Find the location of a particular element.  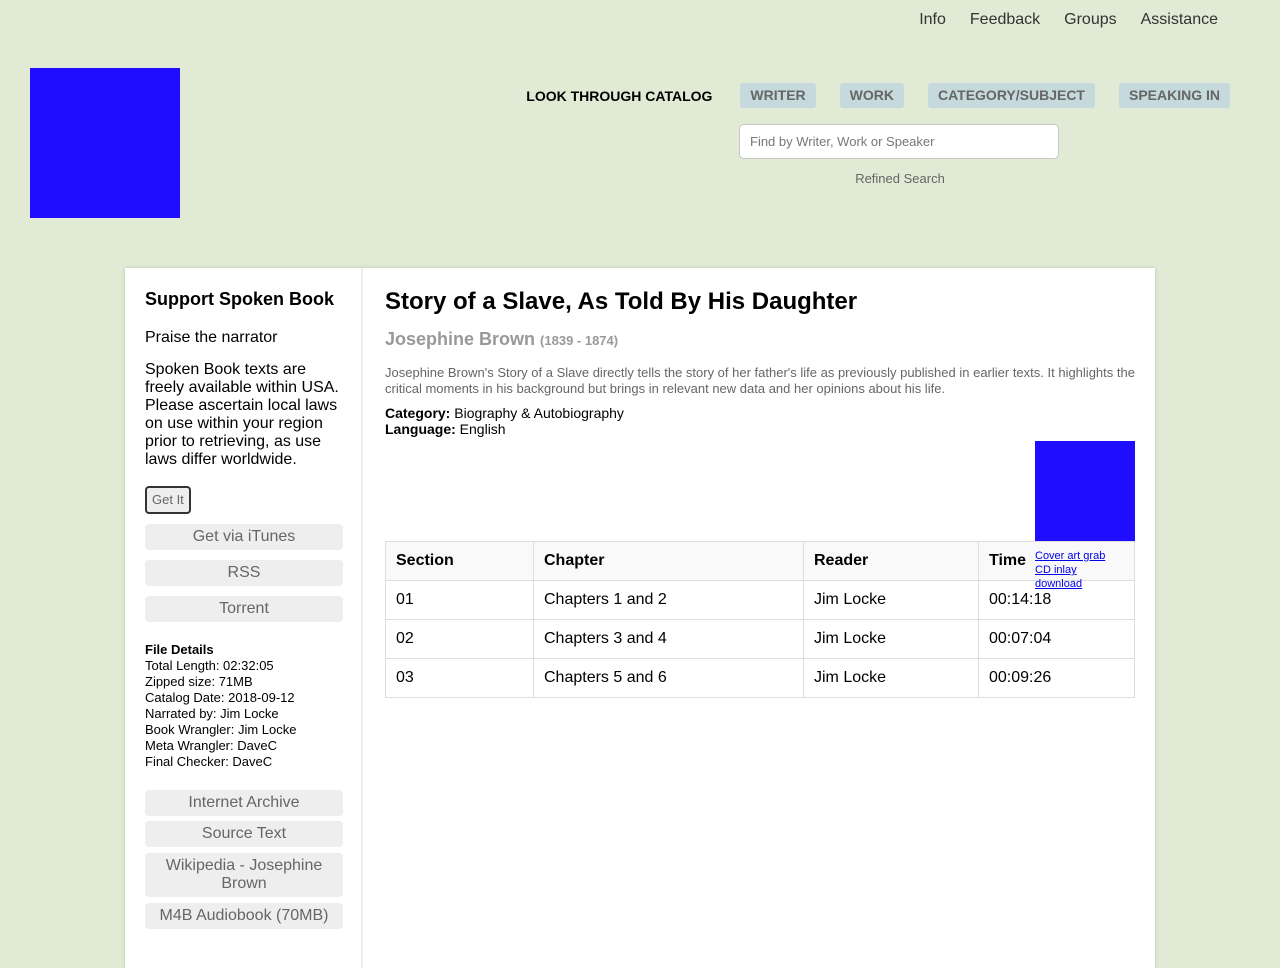

chapter-link: Chapters 3 and 4 is located at coordinates (668, 639).